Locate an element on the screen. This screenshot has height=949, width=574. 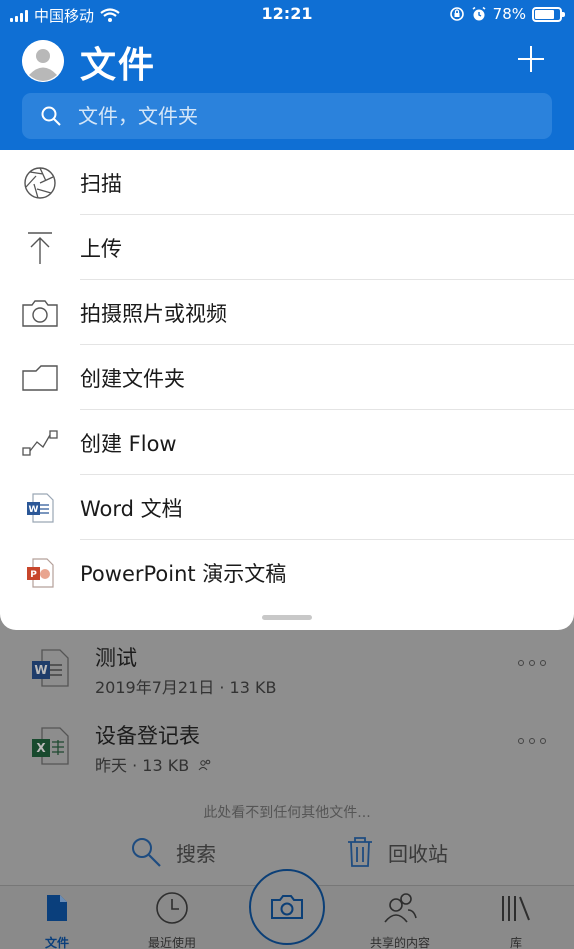
avatar is located at coordinates (43, 61).